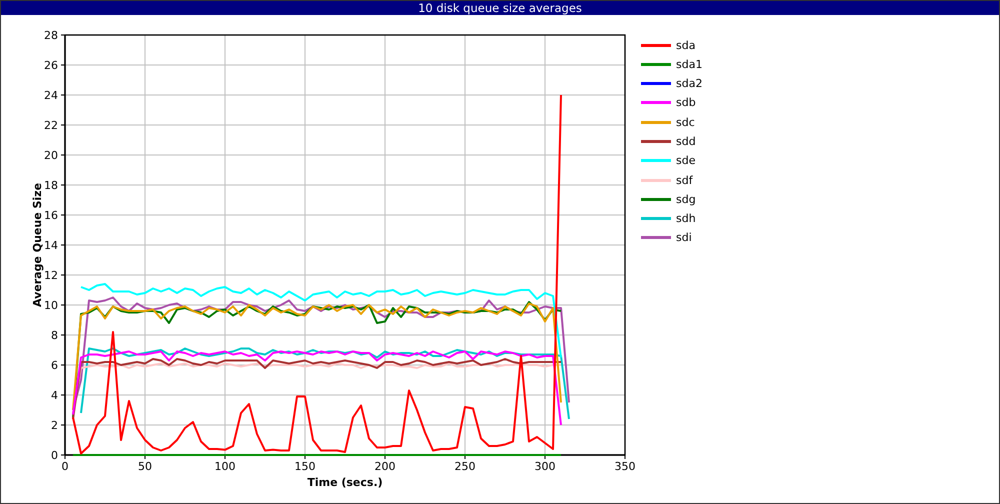 The height and width of the screenshot is (504, 1000). Describe the element at coordinates (686, 45) in the screenshot. I see `legend-label: sda` at that location.